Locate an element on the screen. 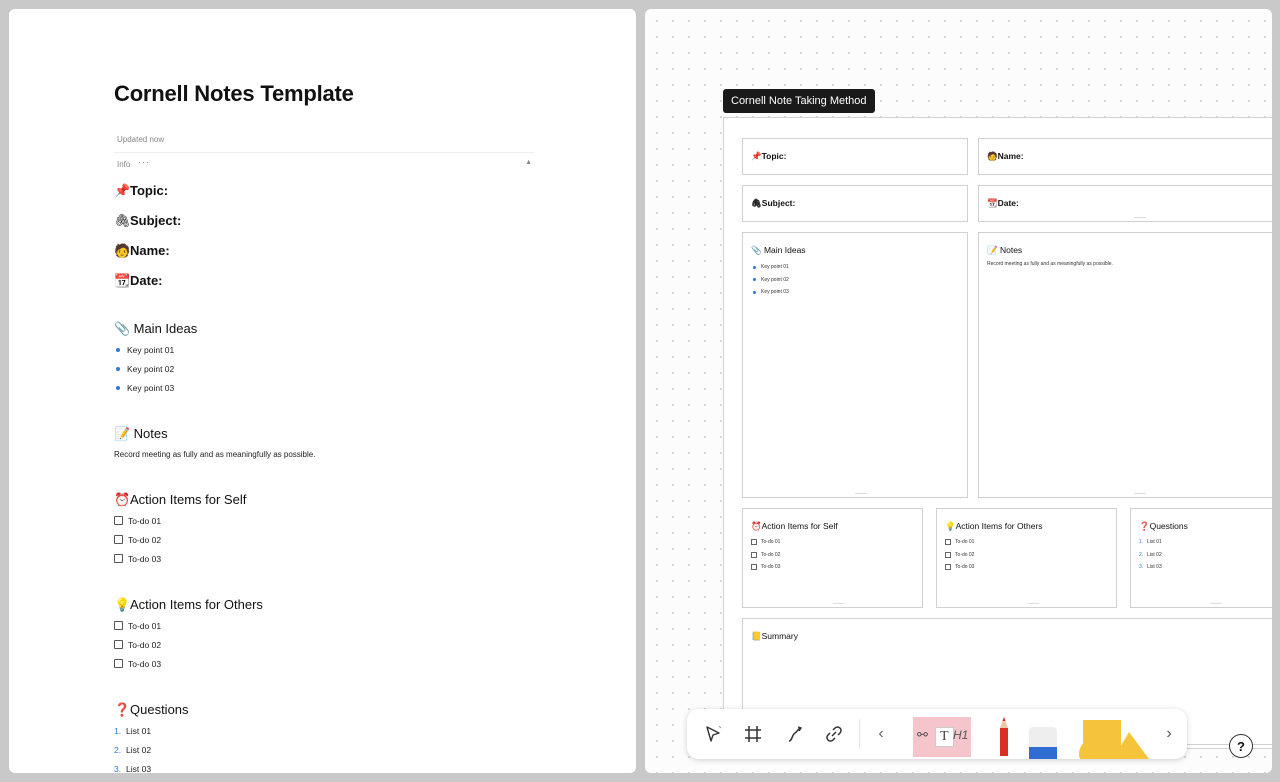 Image resolution: width=1280 pixels, height=782 pixels. list-item-text: Key point 01 is located at coordinates (775, 267).